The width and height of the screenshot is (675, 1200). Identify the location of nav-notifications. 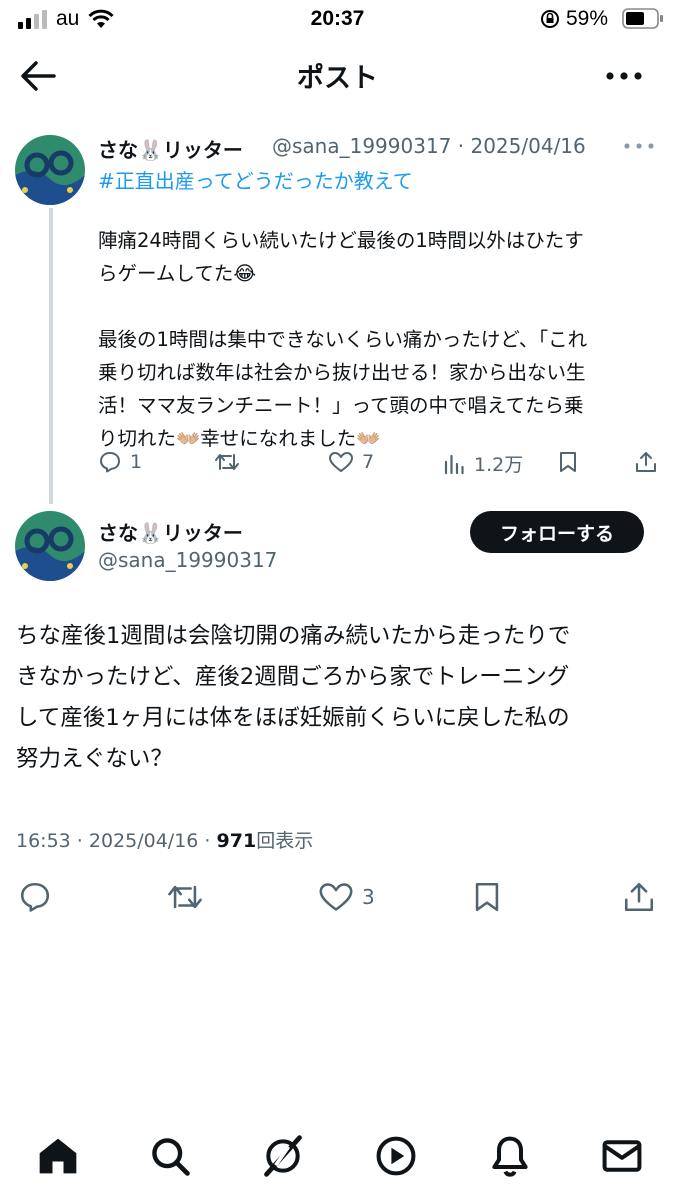
(510, 1158).